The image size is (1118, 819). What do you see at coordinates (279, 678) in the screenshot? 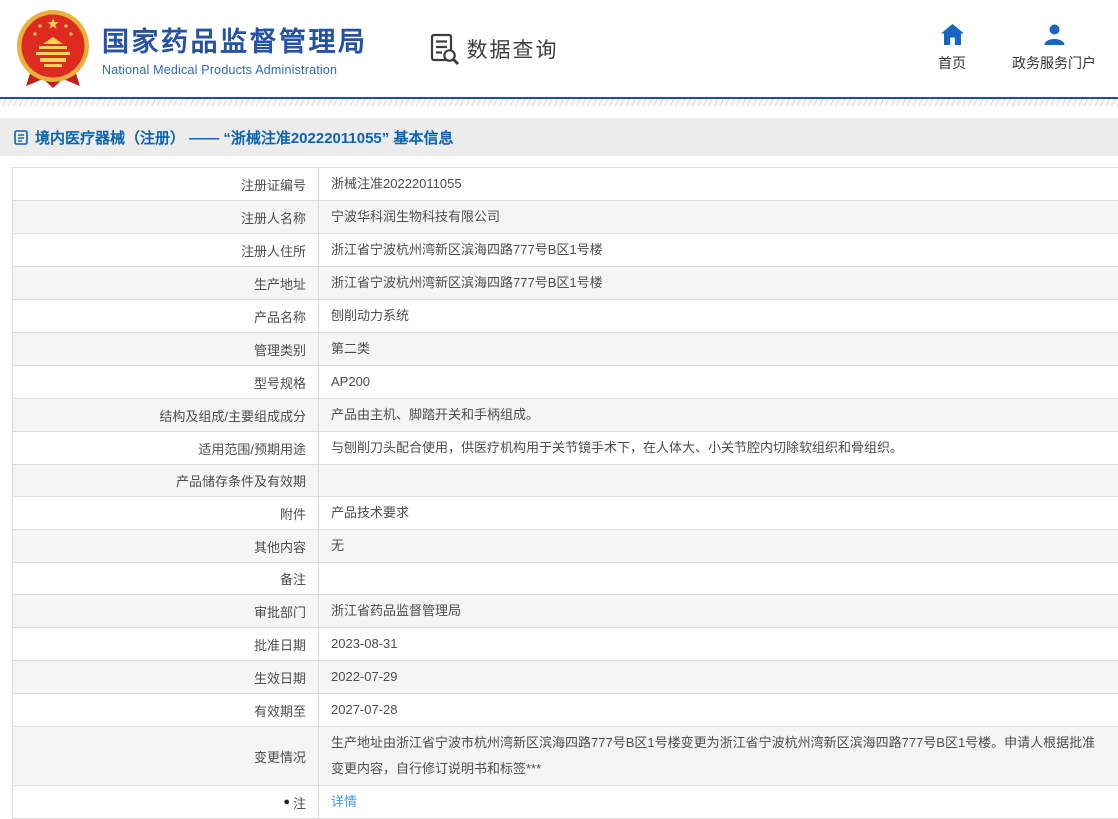
I see `row-label-text: 生效日期` at bounding box center [279, 678].